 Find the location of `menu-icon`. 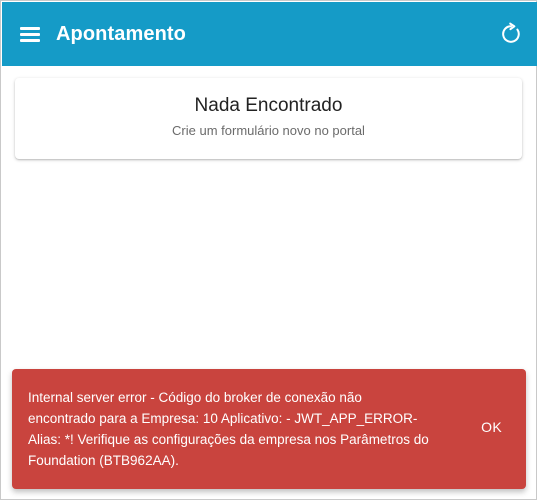

menu-icon is located at coordinates (31, 34).